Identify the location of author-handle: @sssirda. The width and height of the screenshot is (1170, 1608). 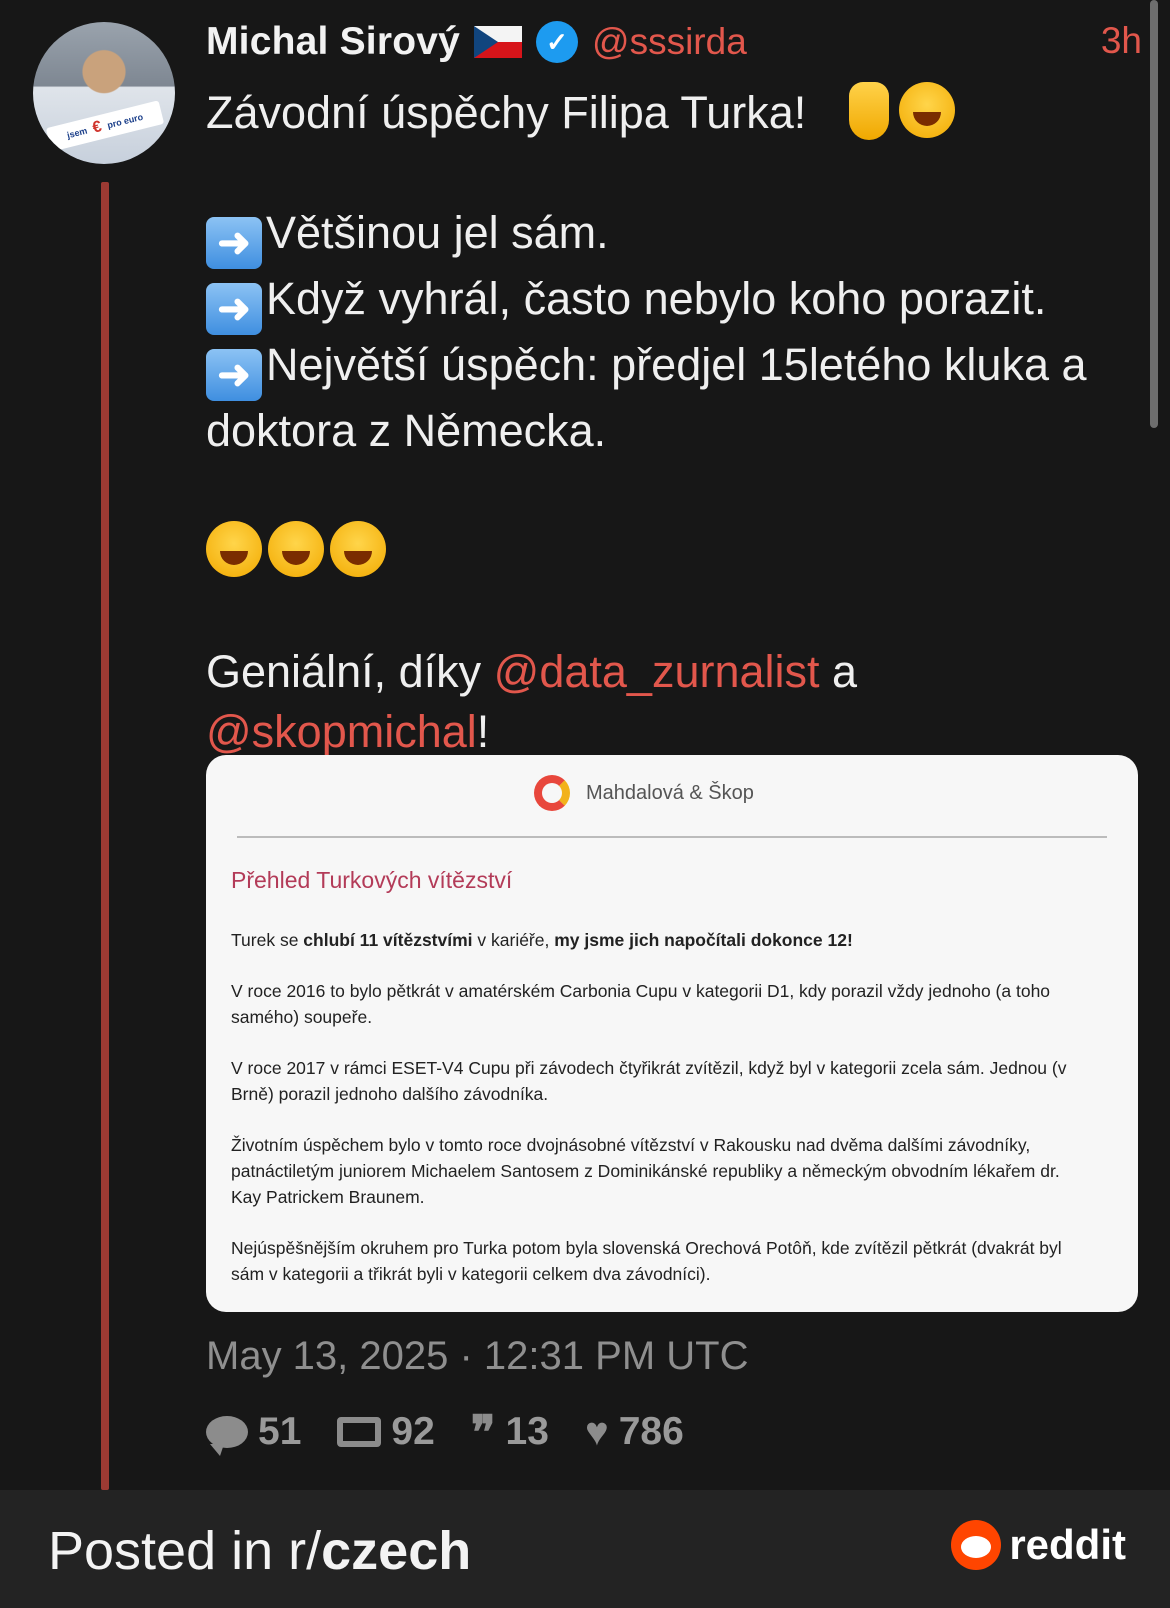
(669, 42).